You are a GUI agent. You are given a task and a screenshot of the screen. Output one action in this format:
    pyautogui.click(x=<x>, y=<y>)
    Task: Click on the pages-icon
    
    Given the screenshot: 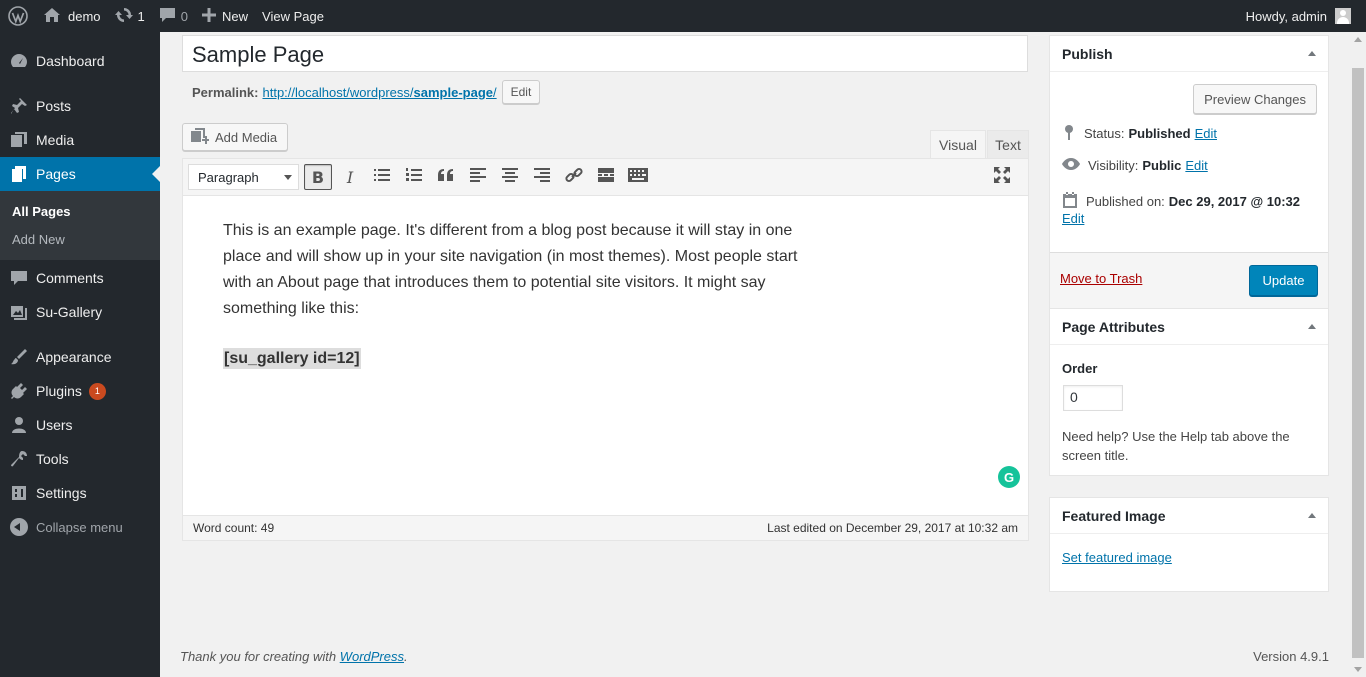 What is the action you would take?
    pyautogui.click(x=19, y=174)
    